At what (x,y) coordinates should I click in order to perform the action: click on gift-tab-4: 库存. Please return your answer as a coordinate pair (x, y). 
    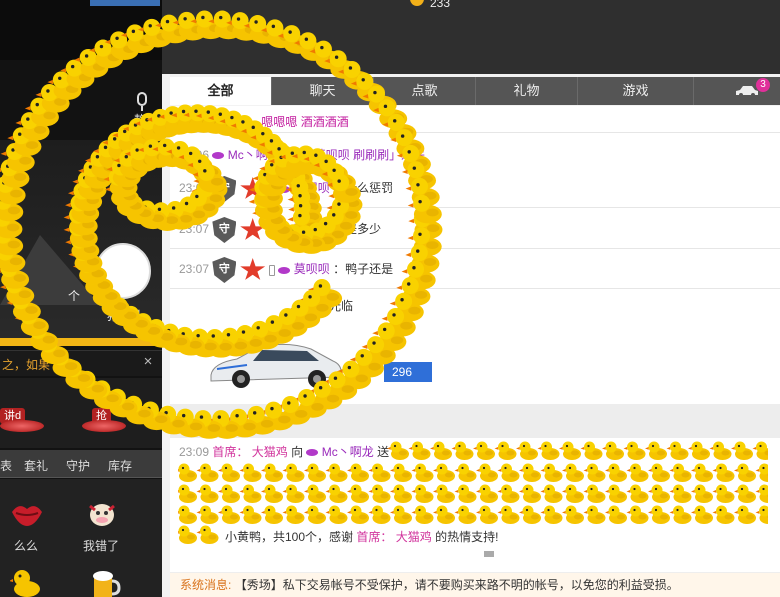
    Looking at the image, I should click on (120, 465).